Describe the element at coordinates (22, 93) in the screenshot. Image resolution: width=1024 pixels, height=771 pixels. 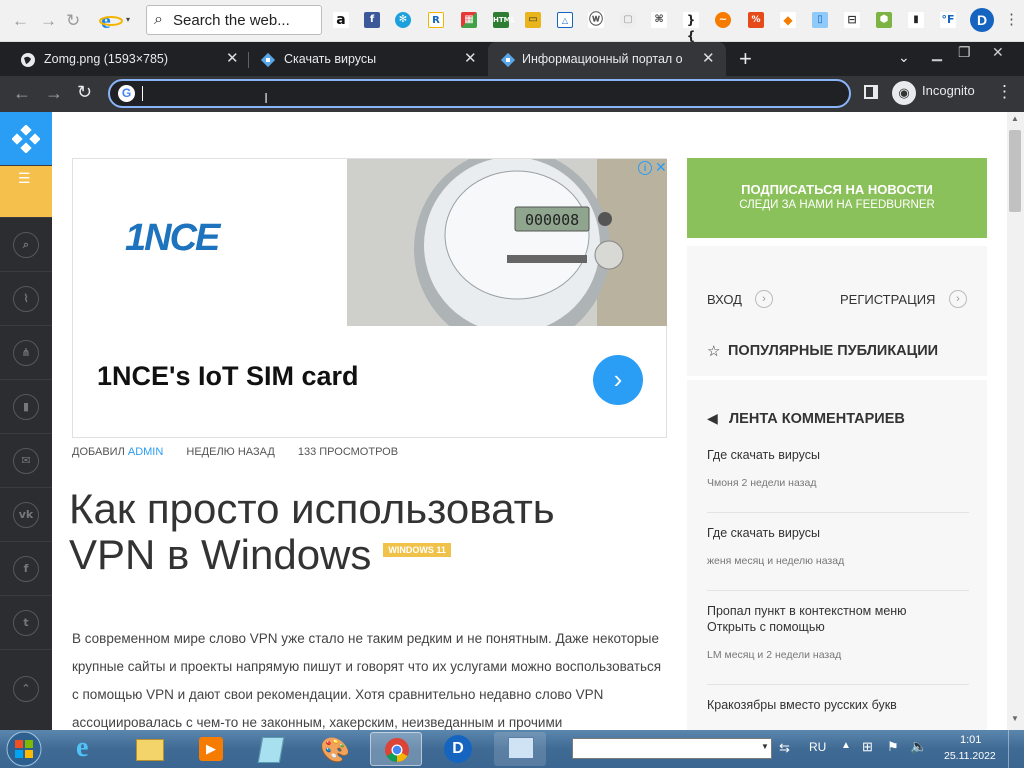
I see `back-icon: ←` at that location.